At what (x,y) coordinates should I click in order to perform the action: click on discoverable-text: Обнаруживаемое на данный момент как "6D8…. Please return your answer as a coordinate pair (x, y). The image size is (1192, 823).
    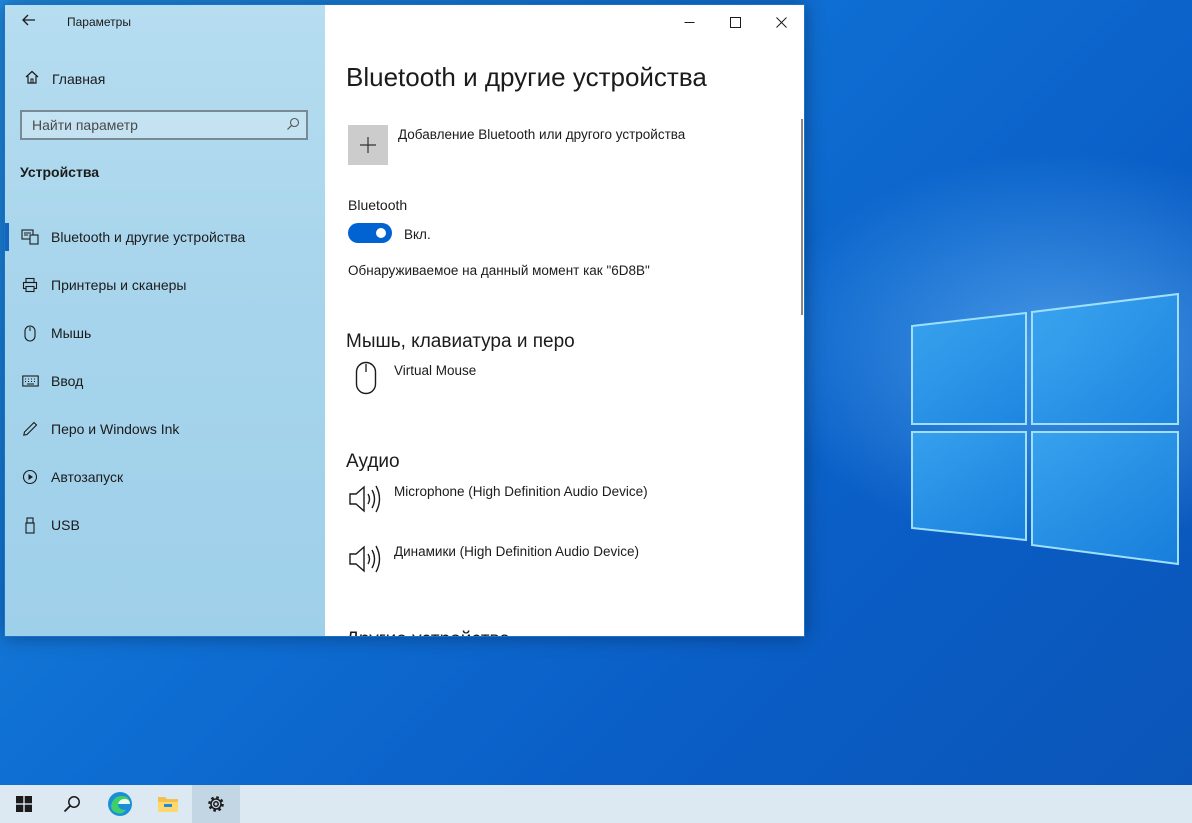
    Looking at the image, I should click on (499, 270).